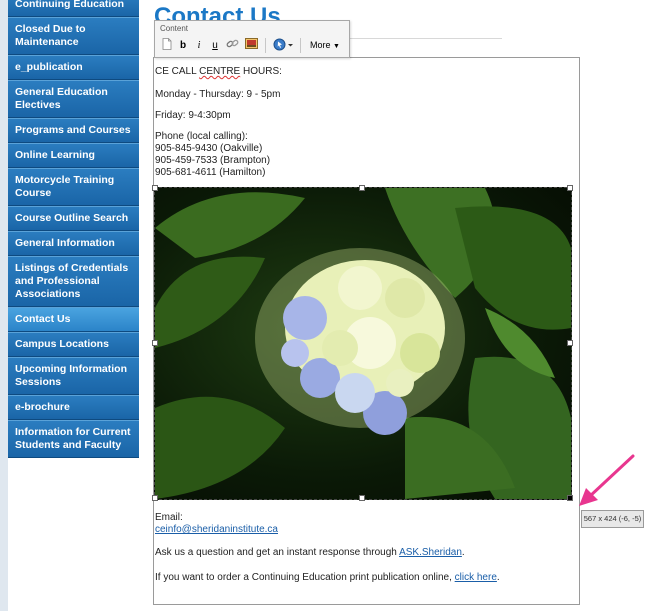 This screenshot has height=611, width=655. Describe the element at coordinates (65, 186) in the screenshot. I see `sidebar-item-label: Motorcycle Training Course` at that location.